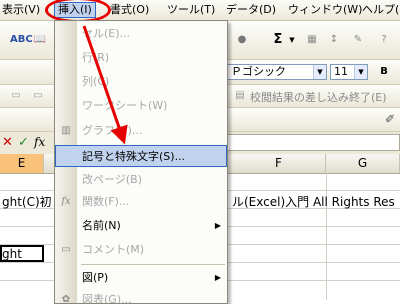 This screenshot has width=400, height=304. What do you see at coordinates (390, 119) in the screenshot?
I see `pencil-icon: ✐` at bounding box center [390, 119].